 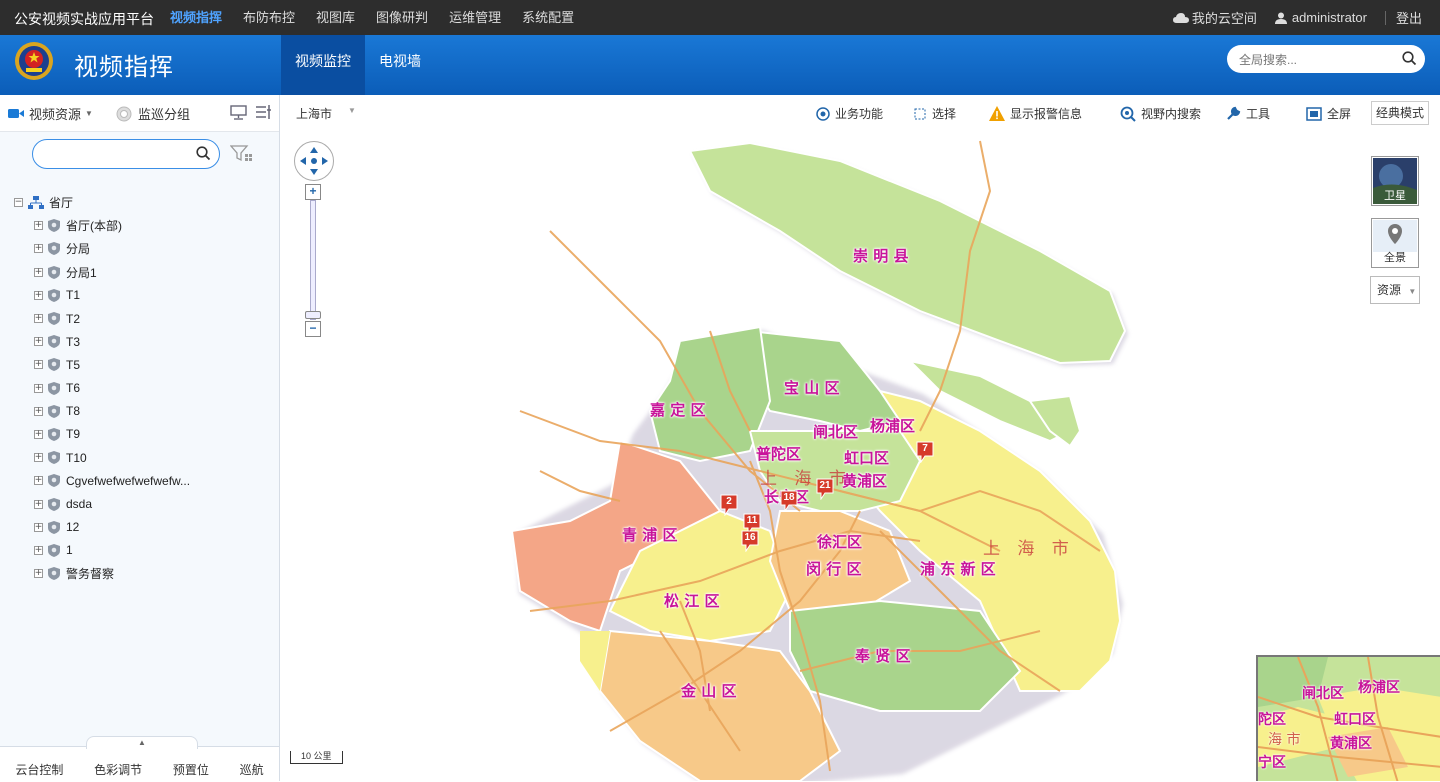 I want to click on camera-marker: 21, so click(x=825, y=489).